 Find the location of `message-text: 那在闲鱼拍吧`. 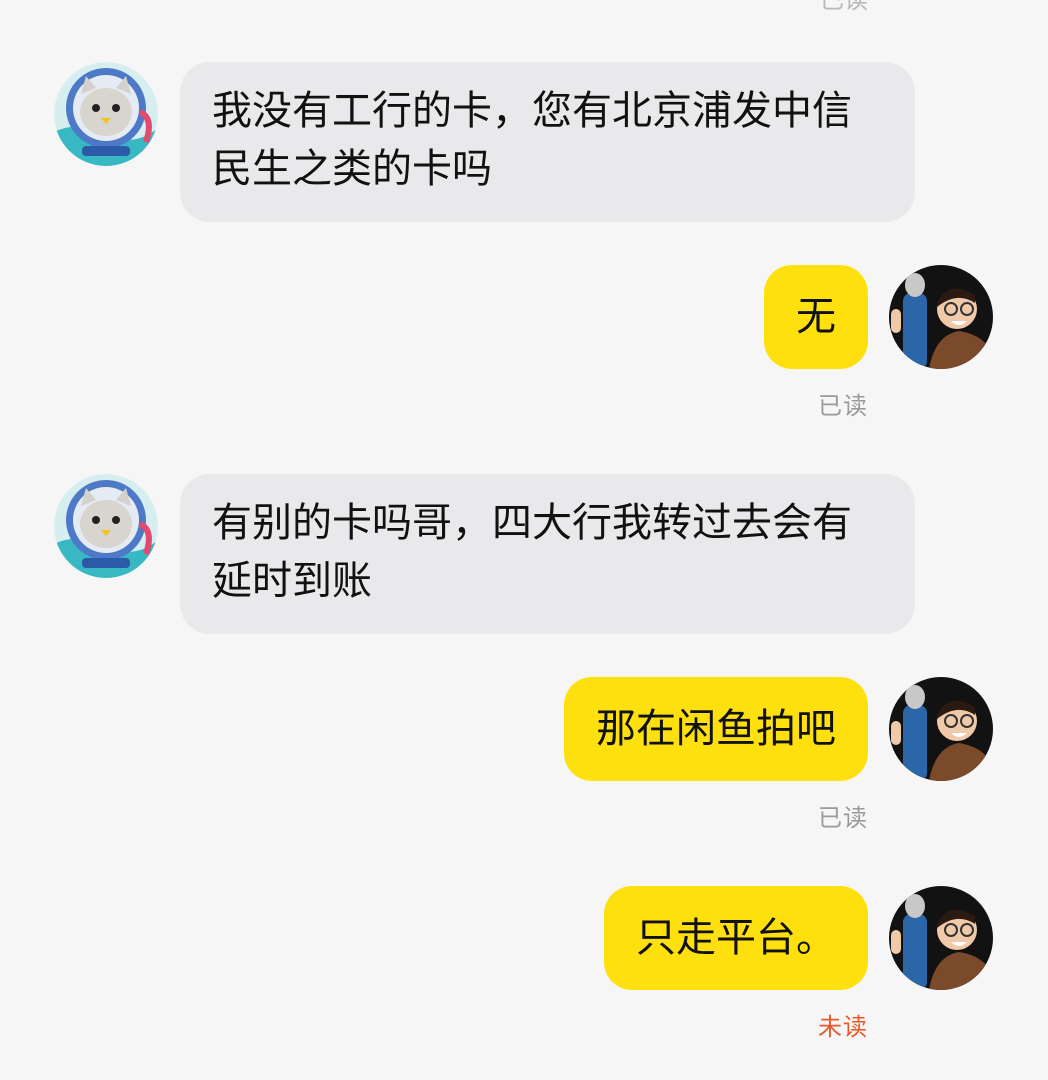

message-text: 那在闲鱼拍吧 is located at coordinates (716, 729).